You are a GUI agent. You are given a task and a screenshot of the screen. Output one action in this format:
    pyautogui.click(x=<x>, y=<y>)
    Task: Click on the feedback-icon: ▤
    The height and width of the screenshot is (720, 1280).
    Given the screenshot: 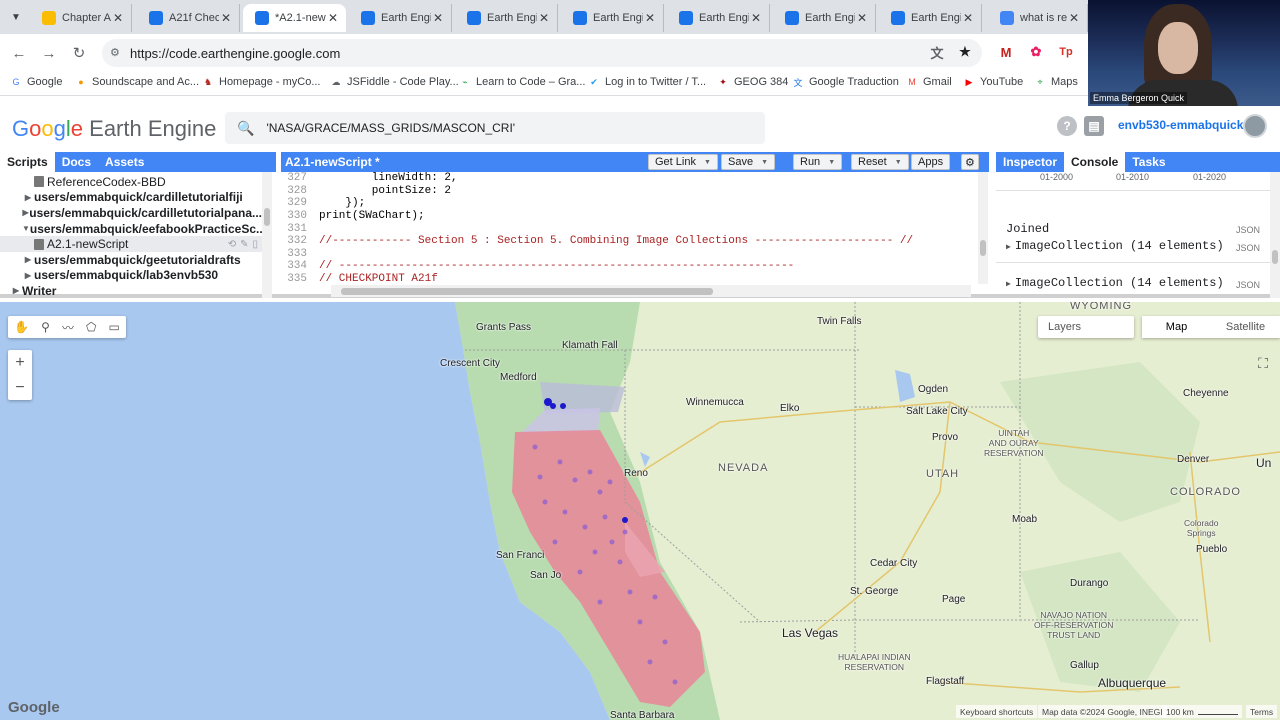 What is the action you would take?
    pyautogui.click(x=1094, y=126)
    